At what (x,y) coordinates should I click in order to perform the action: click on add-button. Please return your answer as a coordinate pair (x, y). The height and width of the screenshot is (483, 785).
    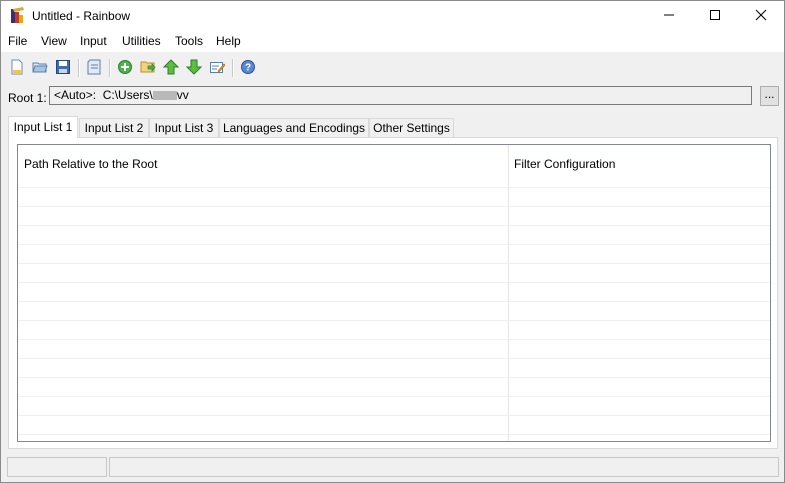
    Looking at the image, I should click on (125, 68).